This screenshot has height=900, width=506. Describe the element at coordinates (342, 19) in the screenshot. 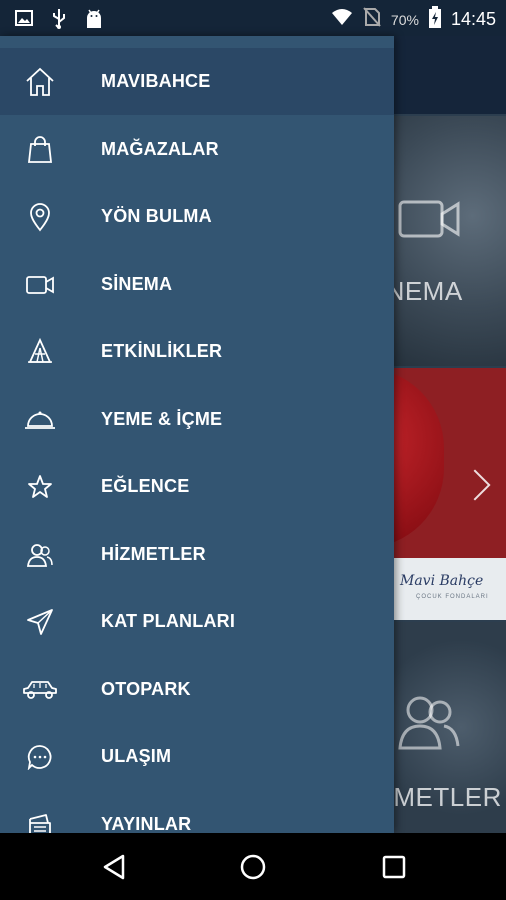

I see `wifi-icon` at that location.